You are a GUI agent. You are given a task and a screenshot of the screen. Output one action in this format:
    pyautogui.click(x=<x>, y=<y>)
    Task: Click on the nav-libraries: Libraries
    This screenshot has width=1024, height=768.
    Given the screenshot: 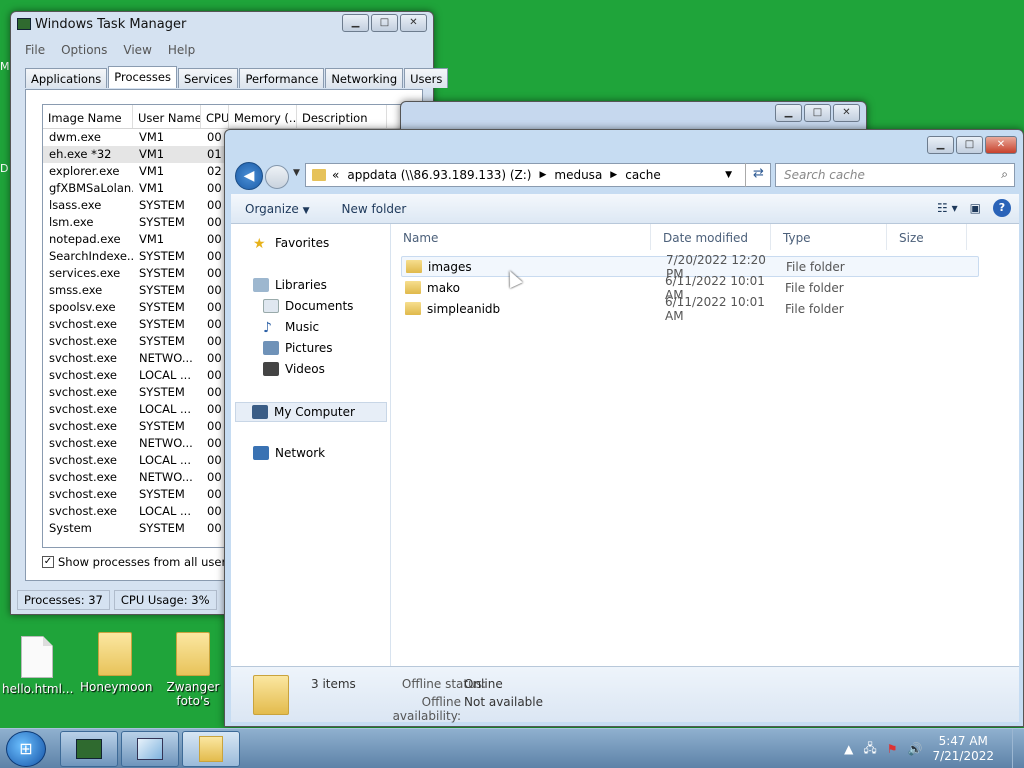 What is the action you would take?
    pyautogui.click(x=290, y=285)
    